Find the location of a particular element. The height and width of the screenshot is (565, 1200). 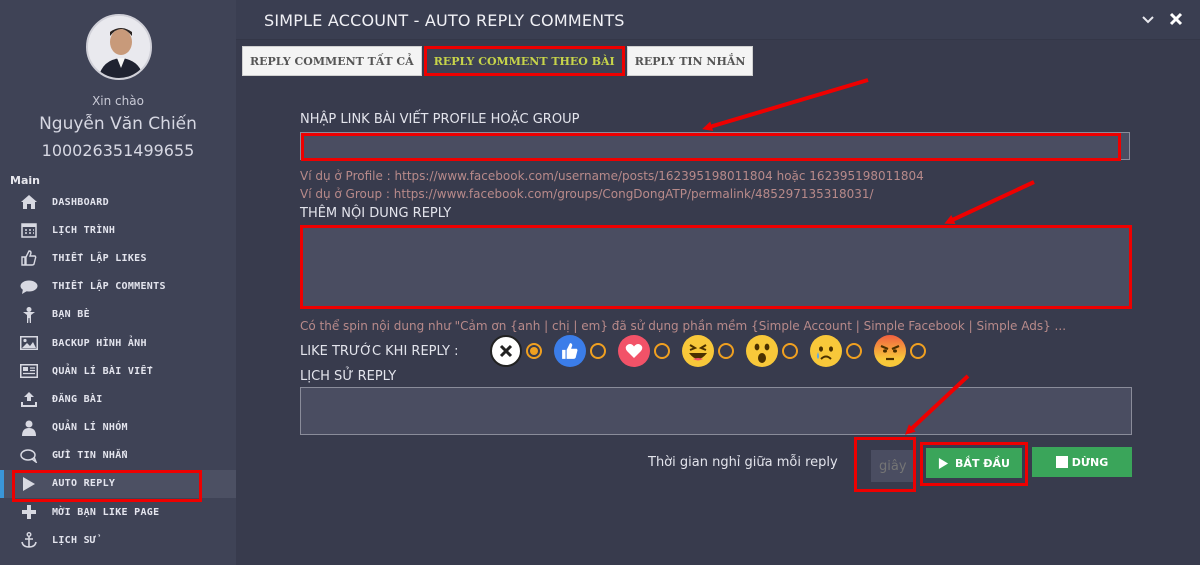

sidebar-item-send-message: GỬI TIN NHẮN is located at coordinates (118, 456).